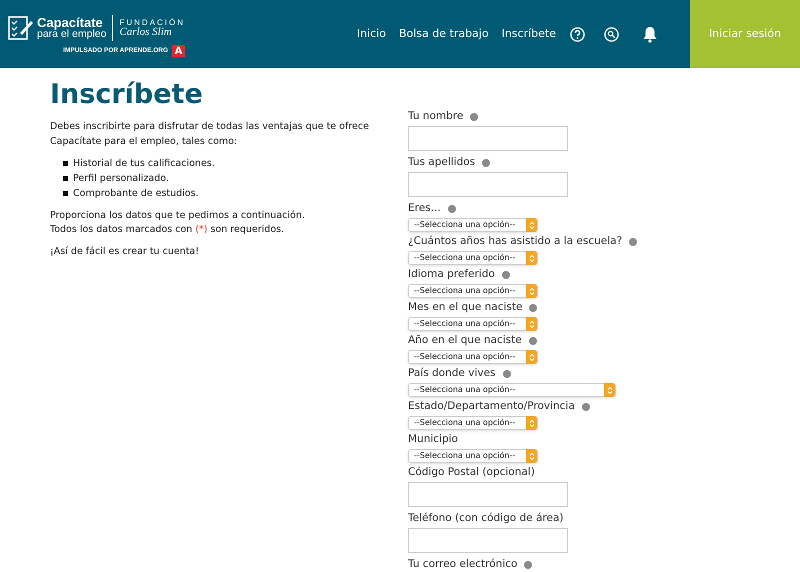 The height and width of the screenshot is (572, 800). I want to click on nav-link: Inicio, so click(371, 34).